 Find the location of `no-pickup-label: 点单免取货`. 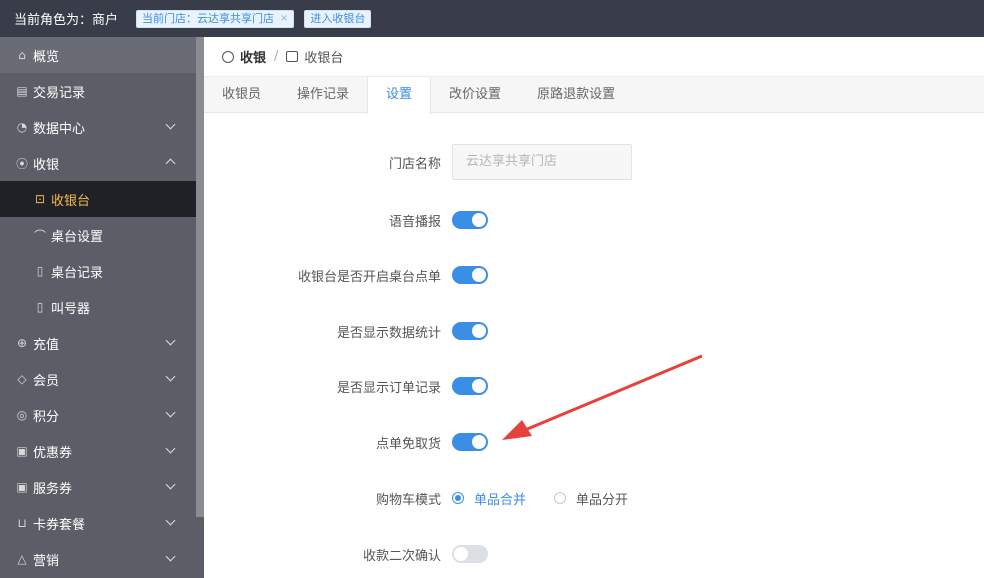

no-pickup-label: 点单免取货 is located at coordinates (408, 444).